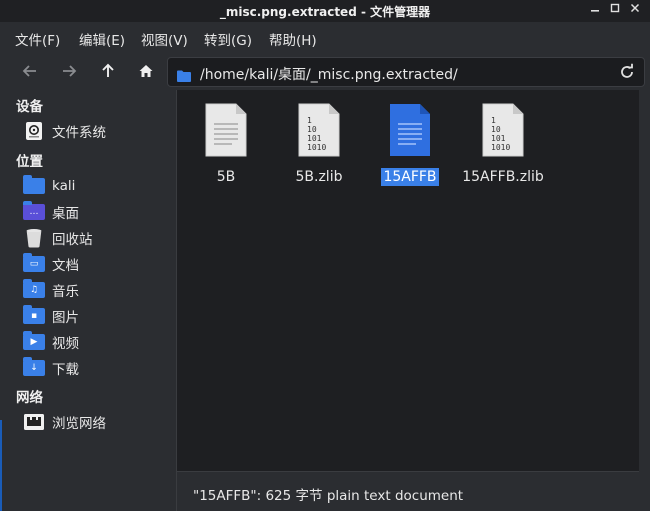  What do you see at coordinates (29, 398) in the screenshot?
I see `network-header: 网络` at bounding box center [29, 398].